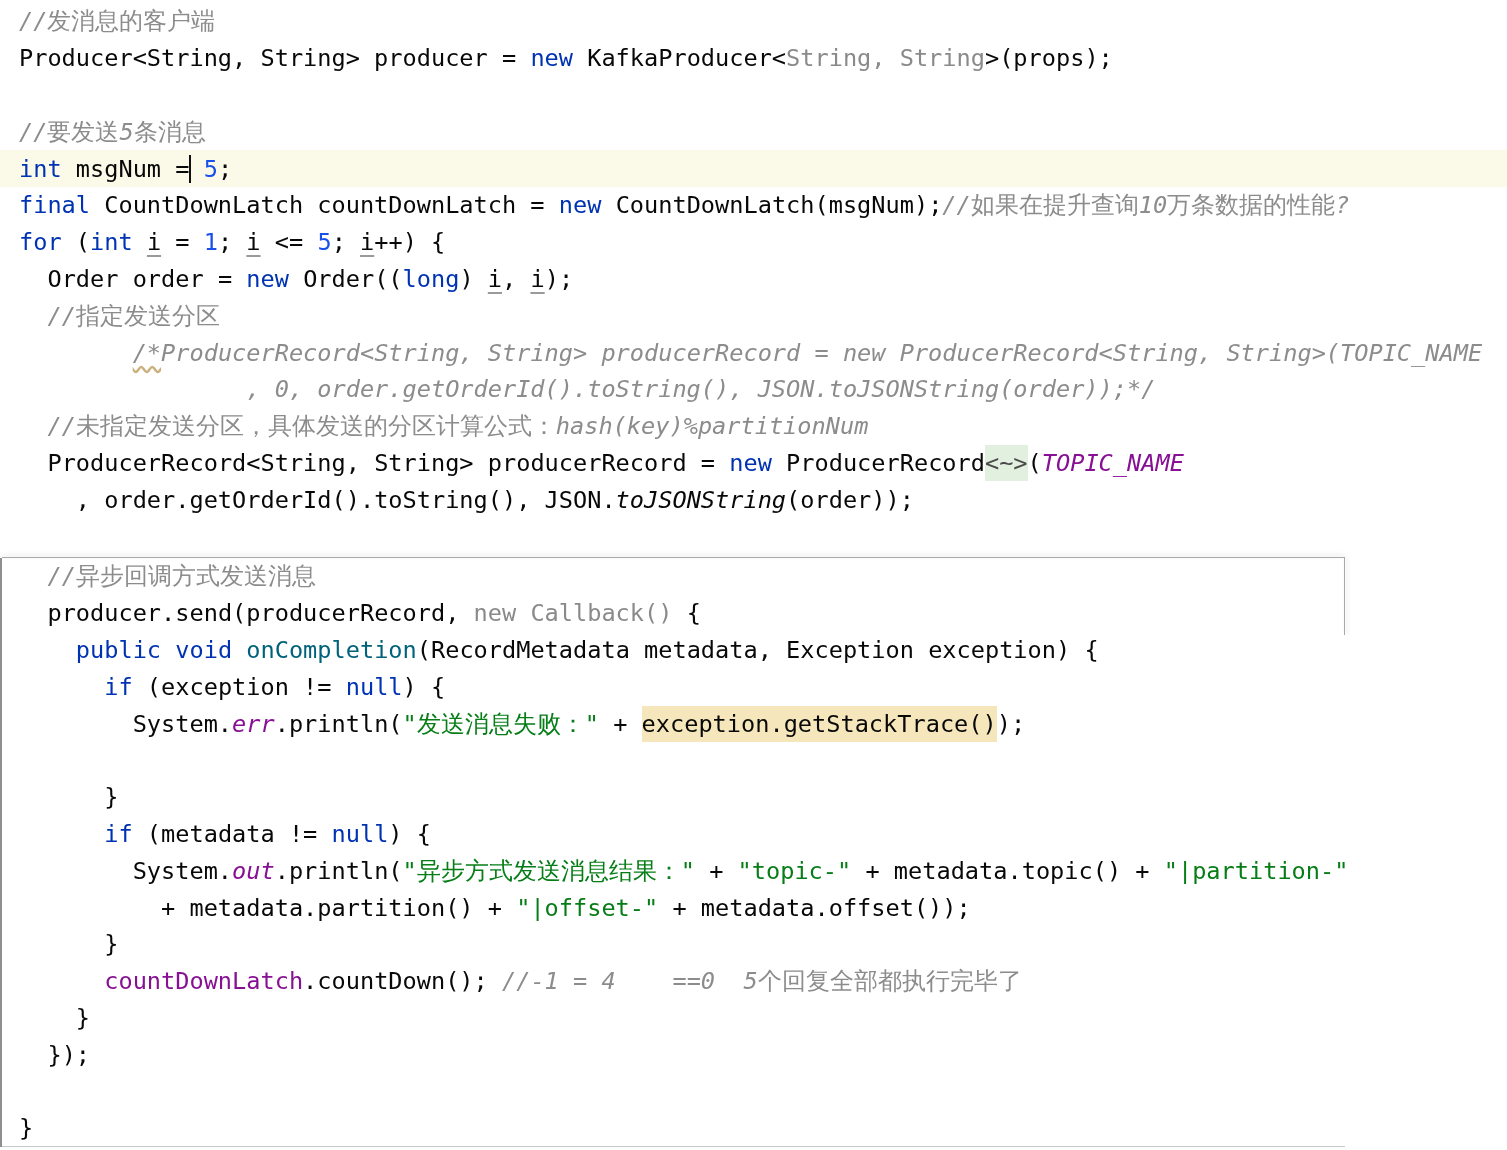 The image size is (1507, 1150). What do you see at coordinates (684, 205) in the screenshot?
I see `code-line: final CountDownLatch countDownLatch = new CountDownLatch(msgNum);//如果在提升查询10万条数据的性能?` at bounding box center [684, 205].